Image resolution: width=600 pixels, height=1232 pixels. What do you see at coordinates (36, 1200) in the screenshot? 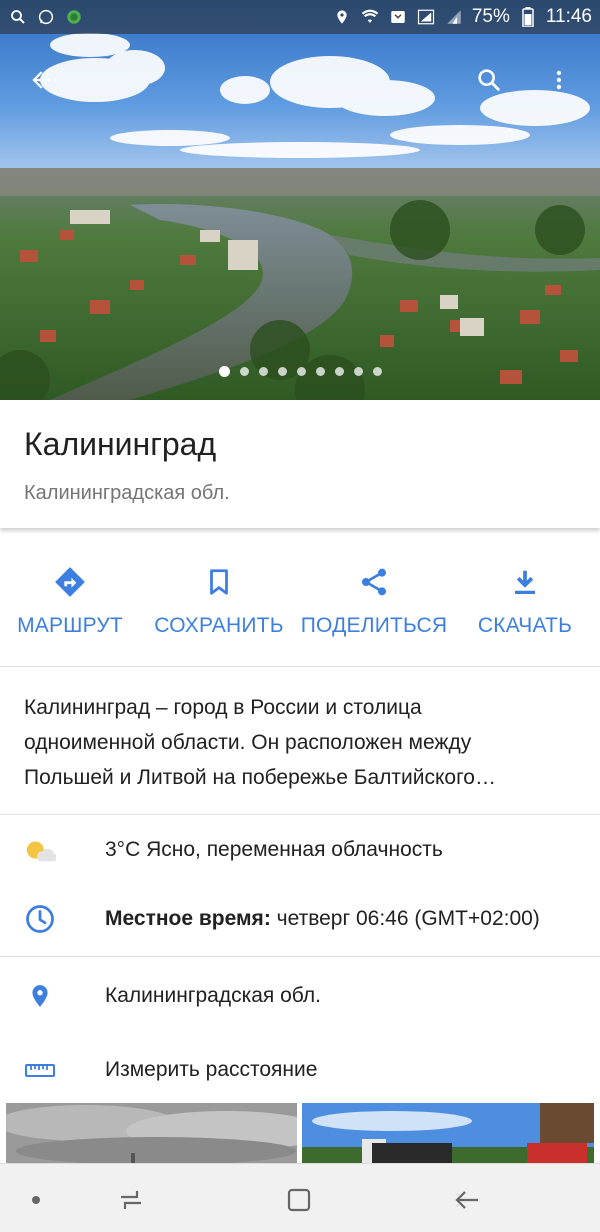
I see `home-dot-icon` at bounding box center [36, 1200].